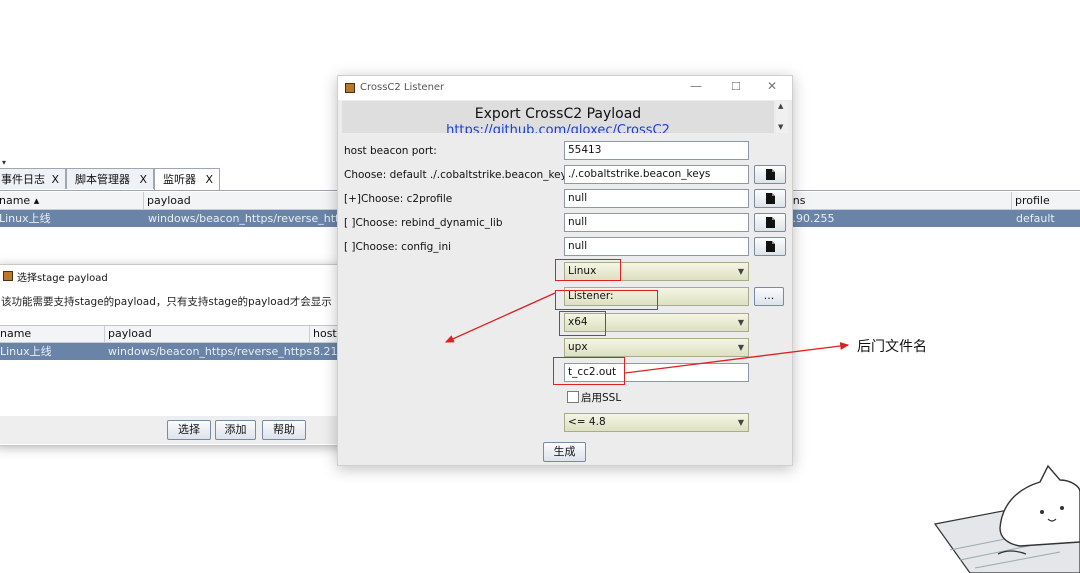 The width and height of the screenshot is (1080, 573). I want to click on arrow-filename-to-note, so click(737, 358).